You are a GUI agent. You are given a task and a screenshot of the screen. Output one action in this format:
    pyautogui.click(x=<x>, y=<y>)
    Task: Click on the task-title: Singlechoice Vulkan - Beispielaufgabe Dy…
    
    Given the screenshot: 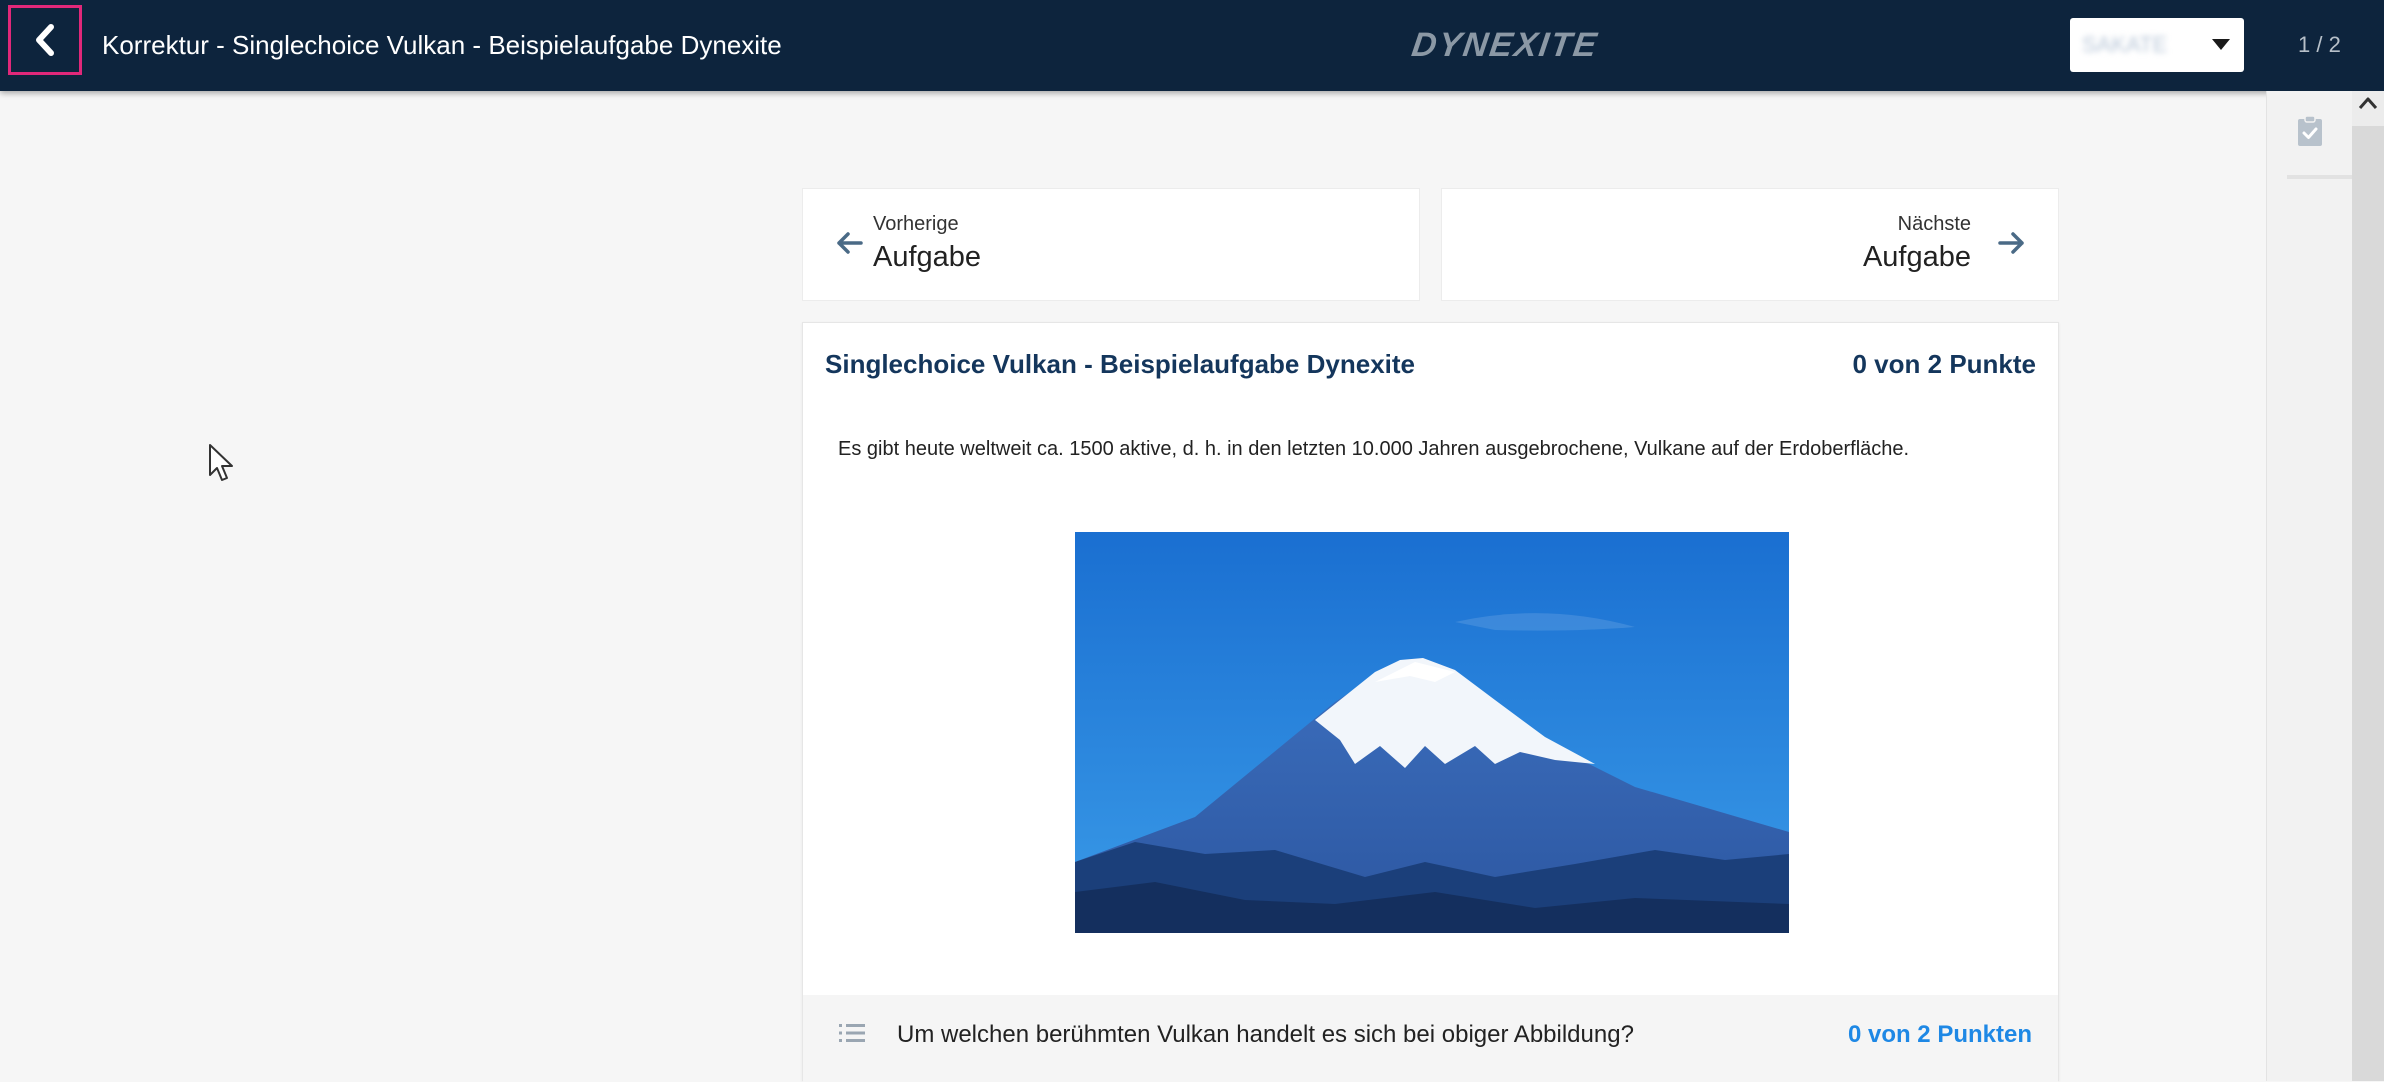 What is the action you would take?
    pyautogui.click(x=1120, y=364)
    